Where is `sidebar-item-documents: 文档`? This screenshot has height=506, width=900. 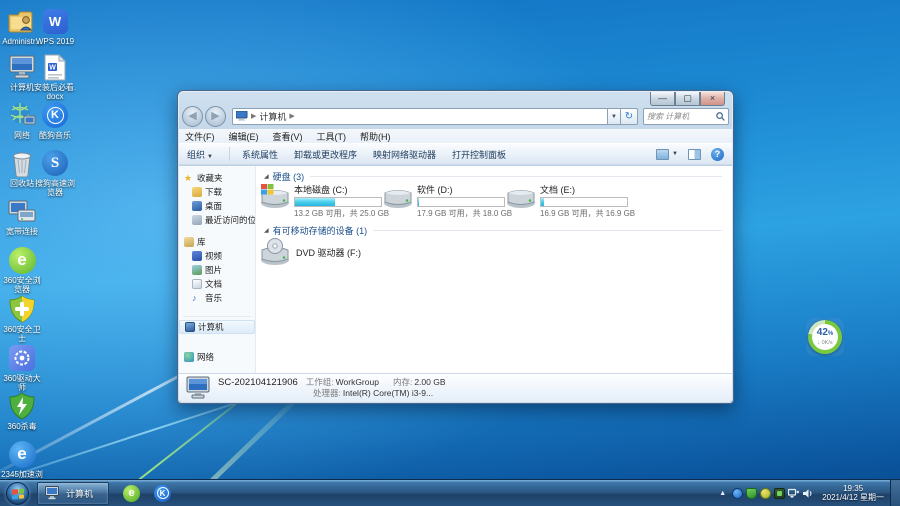
sidebar-item-documents: 文档 is located at coordinates (217, 284).